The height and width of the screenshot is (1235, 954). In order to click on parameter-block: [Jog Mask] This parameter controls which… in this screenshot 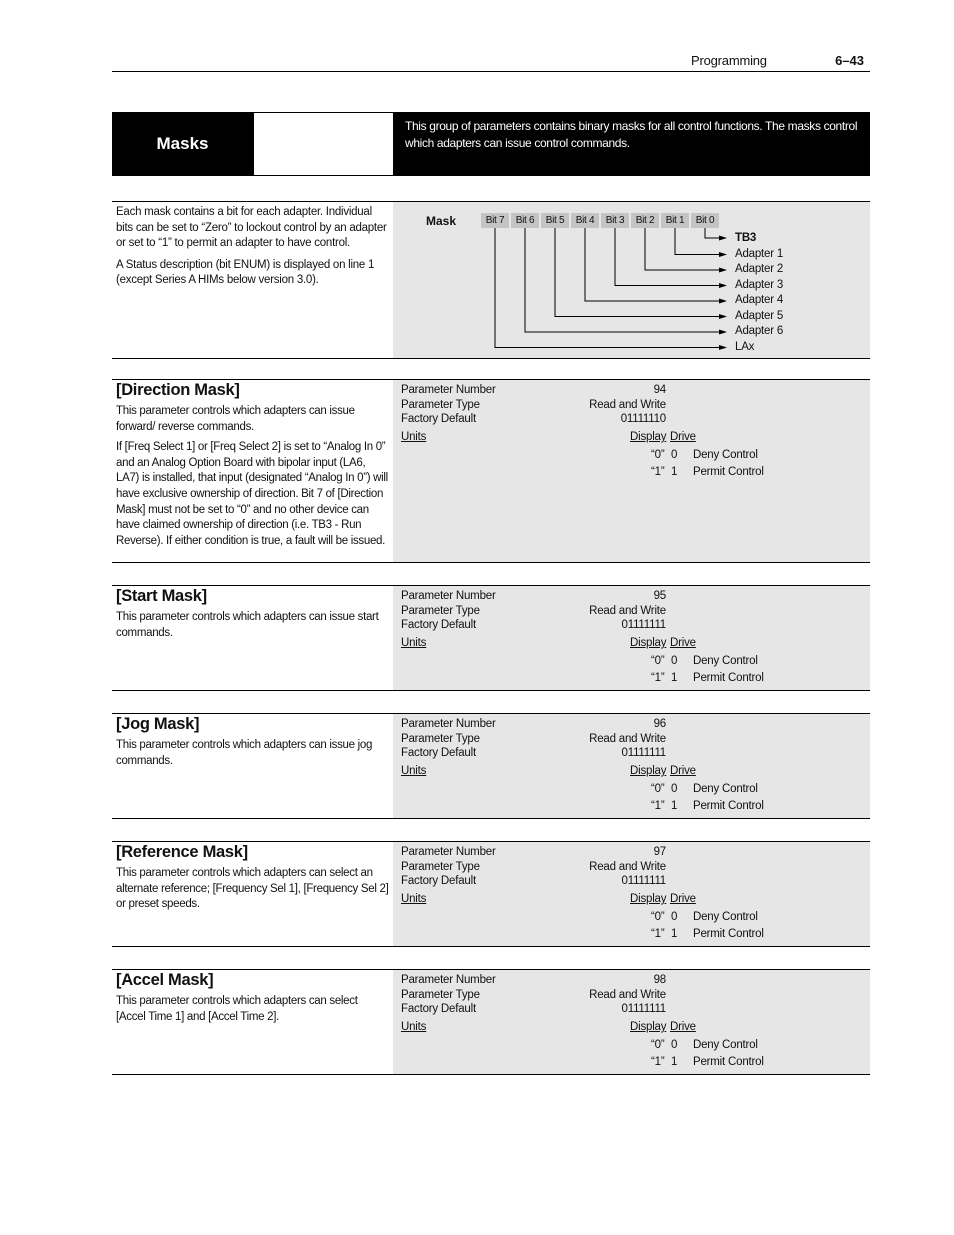, I will do `click(491, 766)`.